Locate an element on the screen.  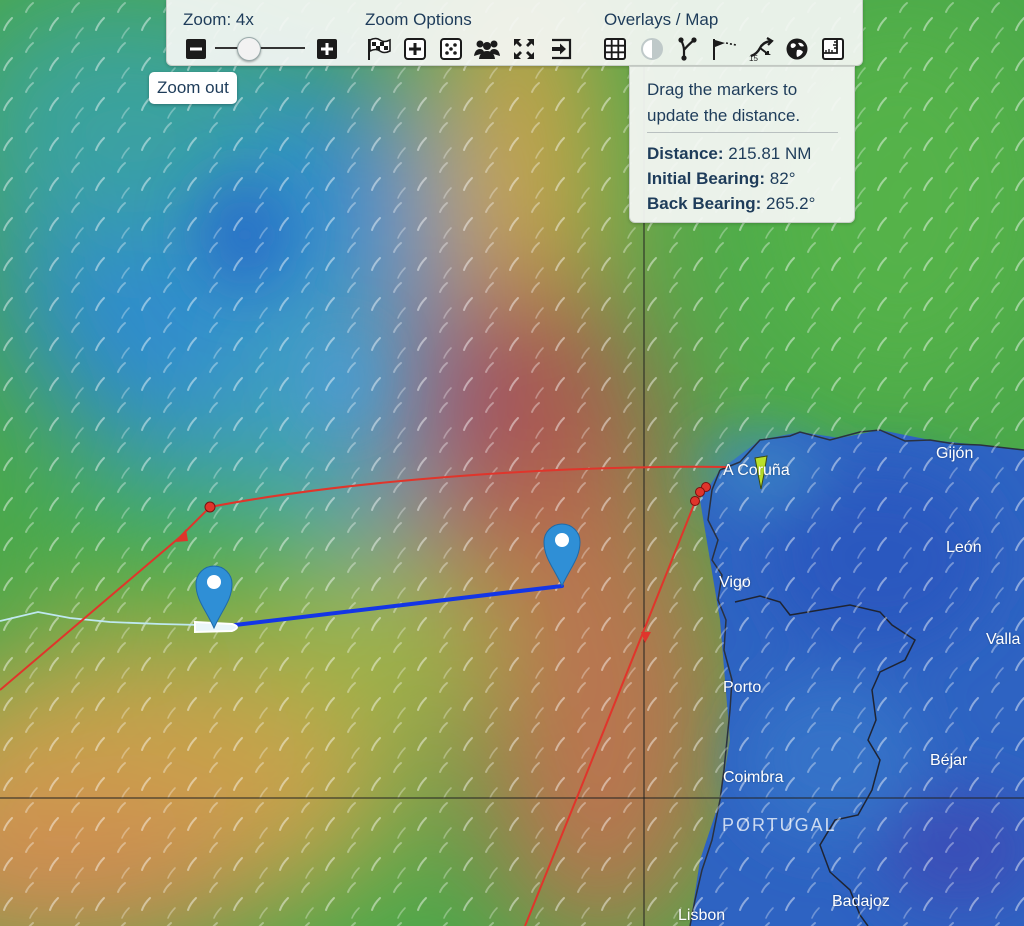
distance-row: Distance: 215.81 NM is located at coordinates (729, 154).